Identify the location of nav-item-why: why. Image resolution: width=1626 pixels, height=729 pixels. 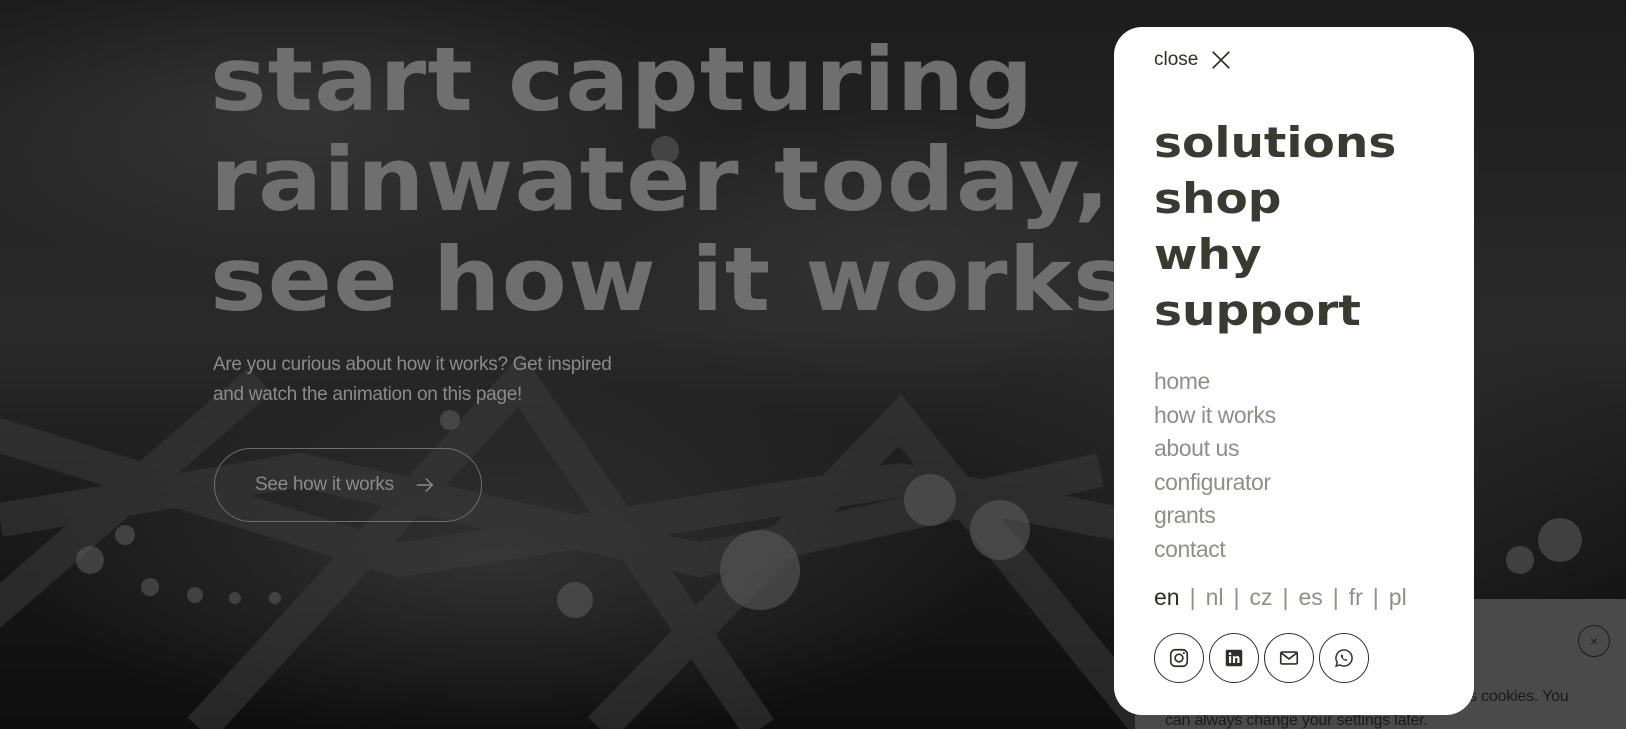
(1208, 255).